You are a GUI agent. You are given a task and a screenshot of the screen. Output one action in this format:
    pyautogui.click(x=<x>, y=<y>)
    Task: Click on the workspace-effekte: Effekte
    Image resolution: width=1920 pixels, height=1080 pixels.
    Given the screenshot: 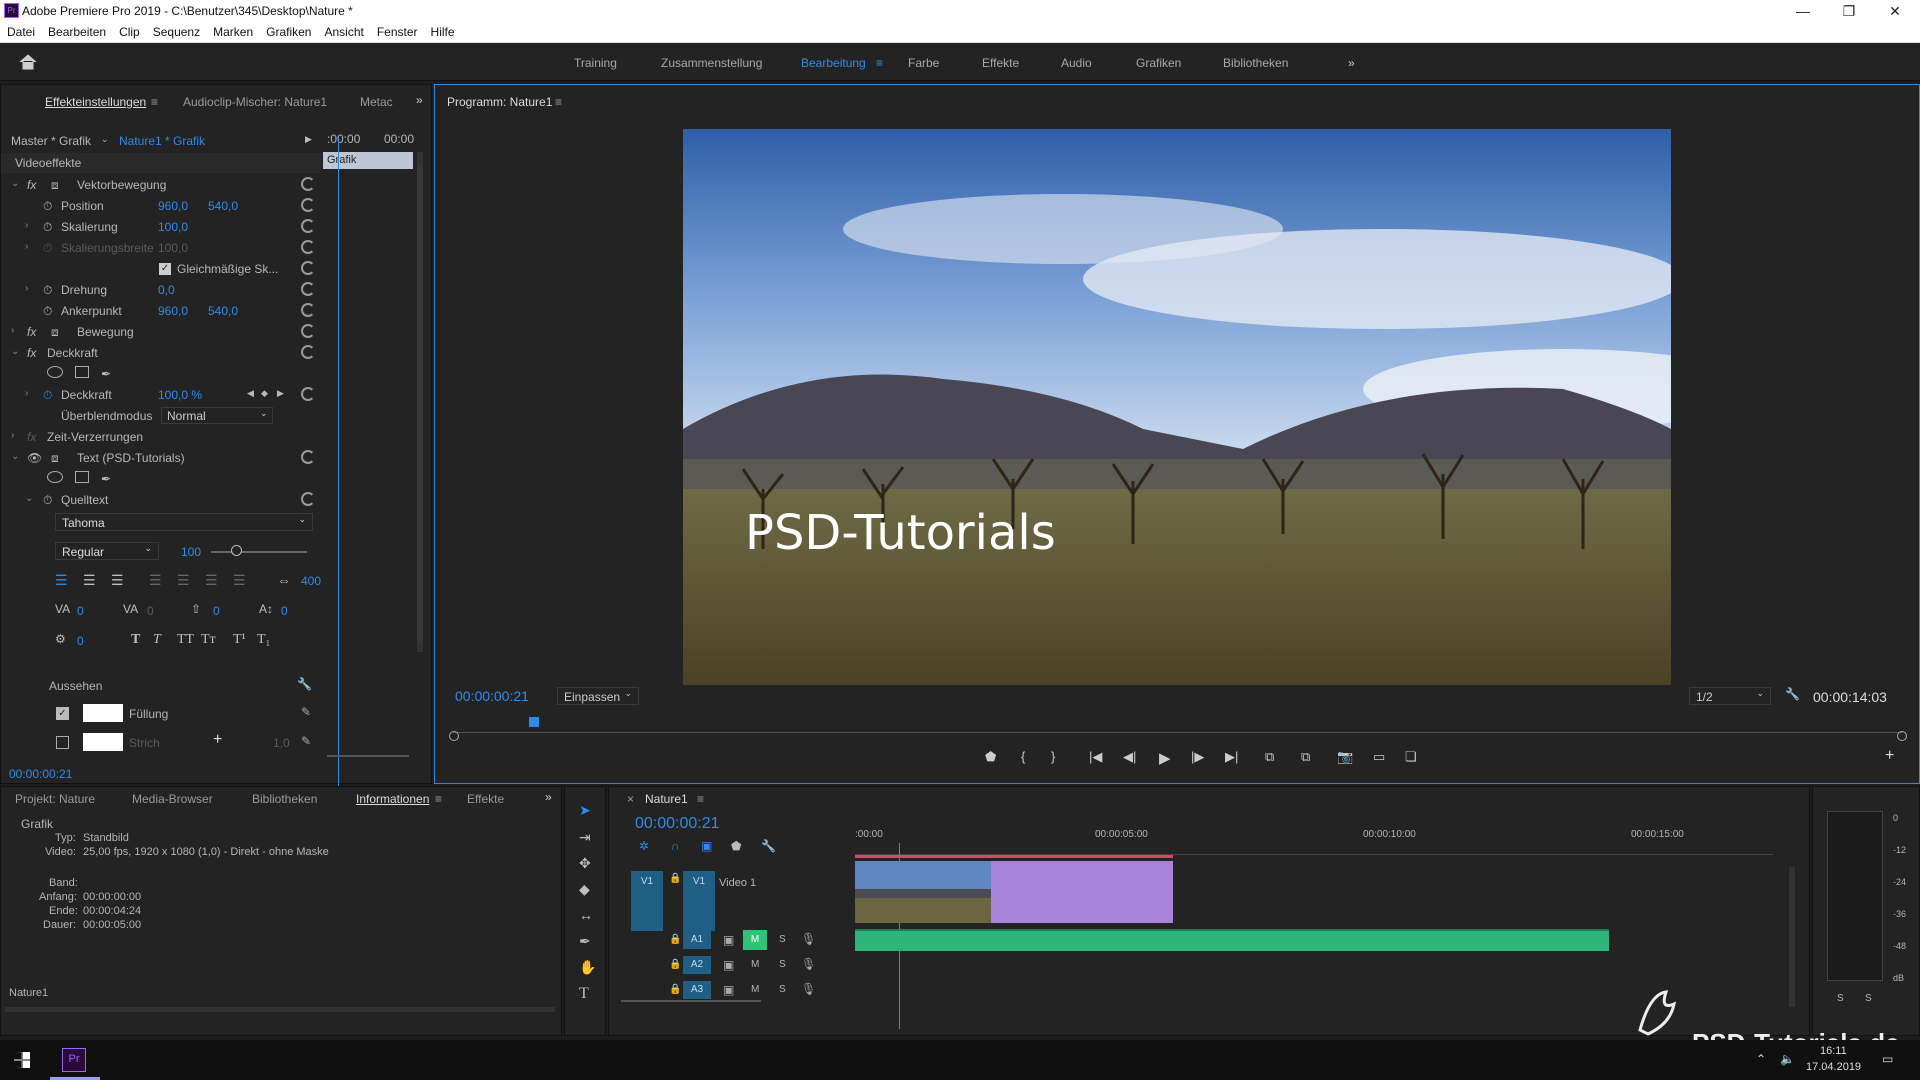 What is the action you would take?
    pyautogui.click(x=1000, y=63)
    